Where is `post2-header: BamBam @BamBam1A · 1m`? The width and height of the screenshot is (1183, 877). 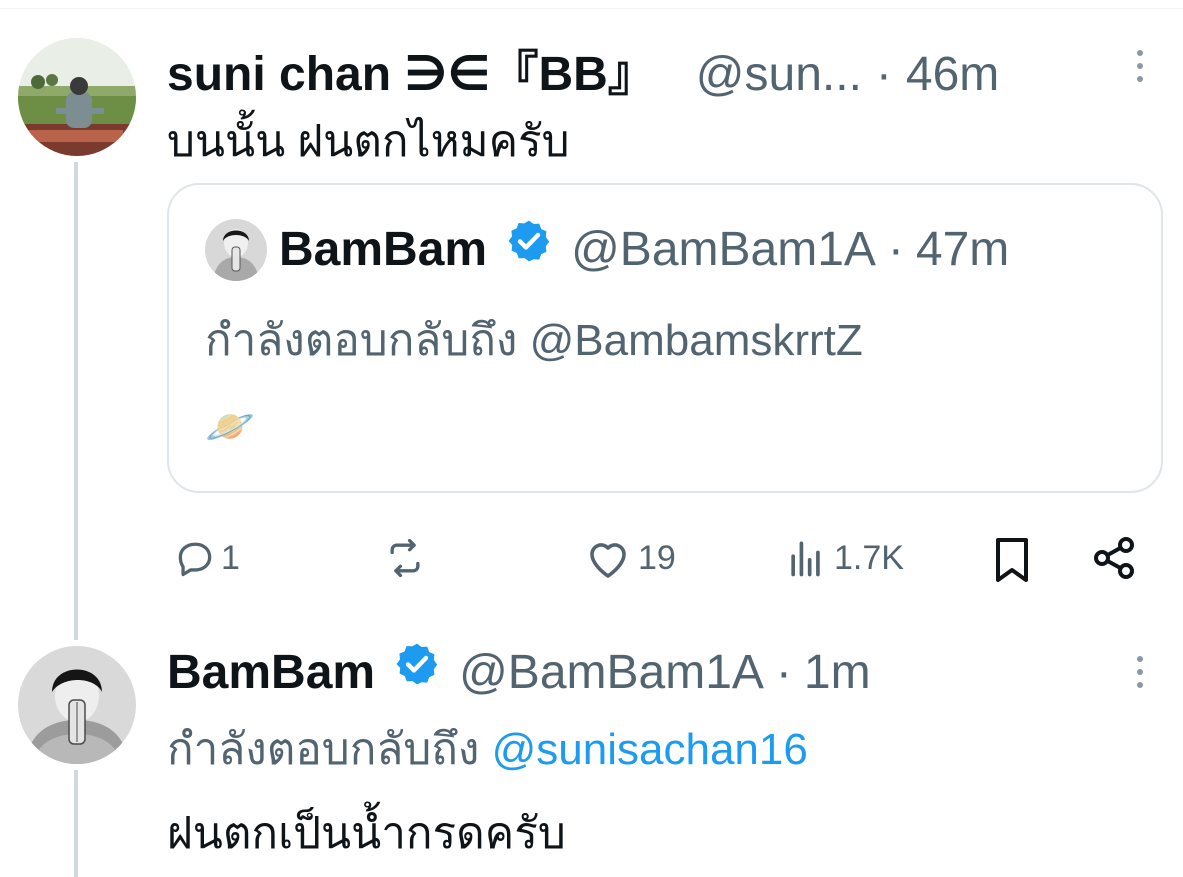 post2-header: BamBam @BamBam1A · 1m is located at coordinates (519, 670).